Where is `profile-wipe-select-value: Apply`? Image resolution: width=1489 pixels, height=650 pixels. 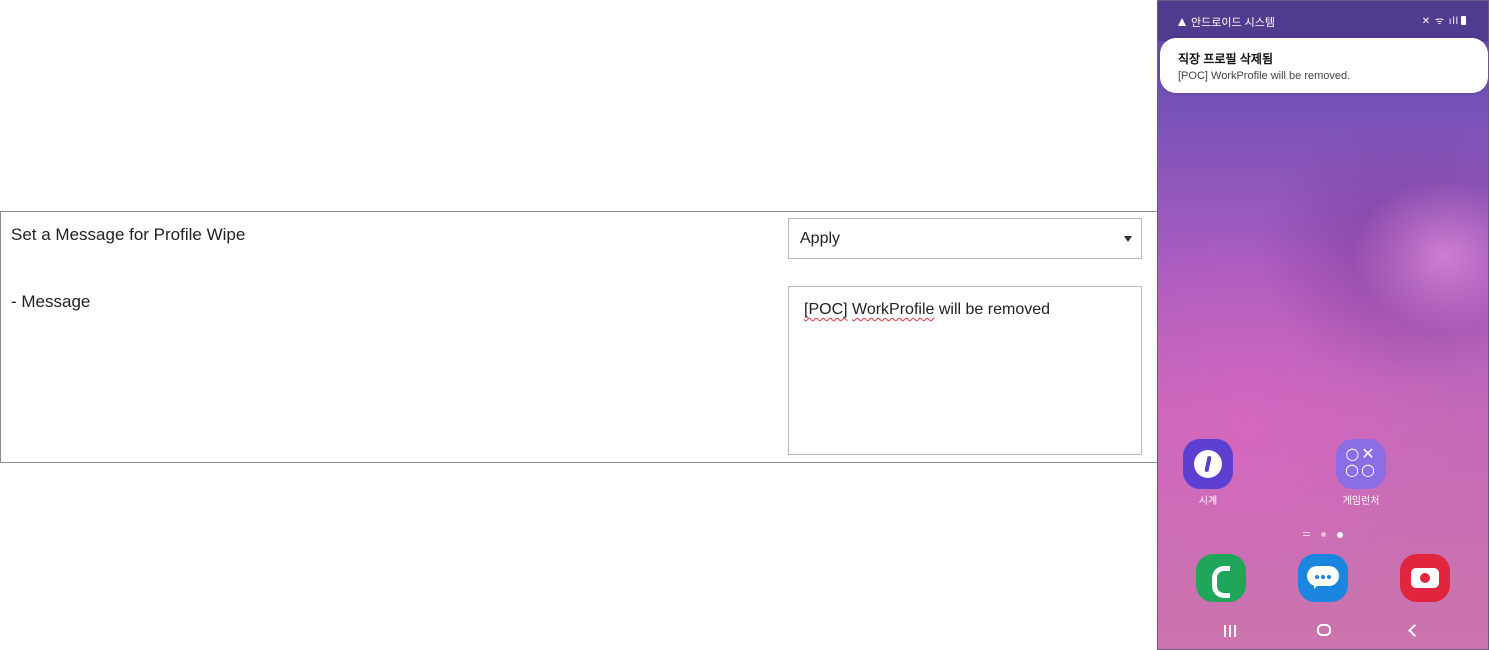 profile-wipe-select-value: Apply is located at coordinates (820, 238).